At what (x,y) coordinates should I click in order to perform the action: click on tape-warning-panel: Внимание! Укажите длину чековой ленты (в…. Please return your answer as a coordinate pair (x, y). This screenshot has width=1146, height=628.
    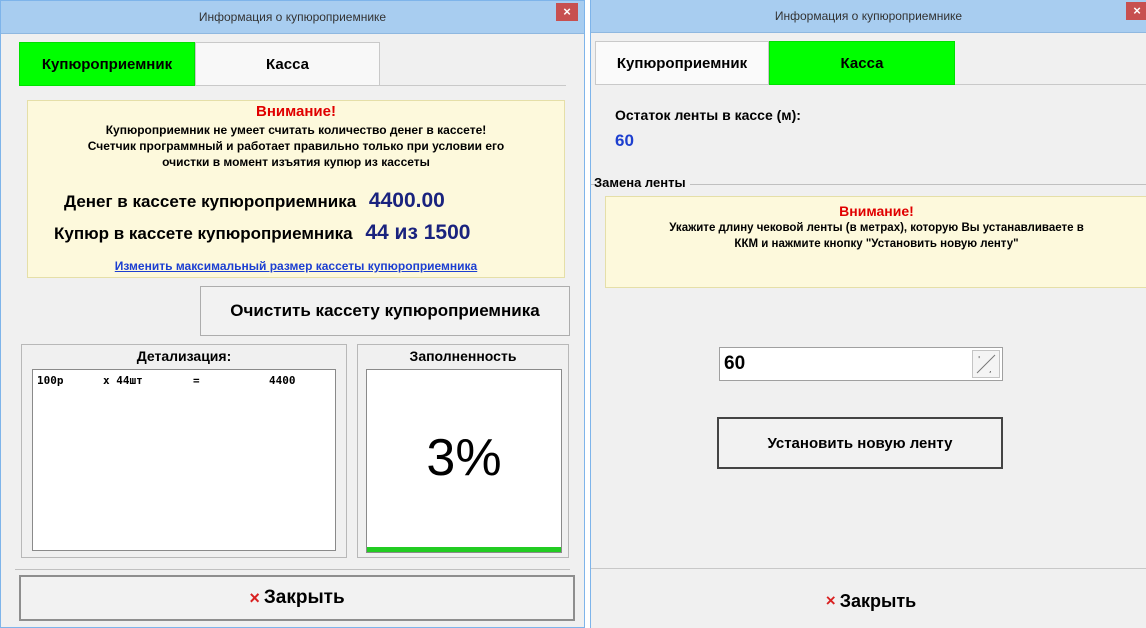
    Looking at the image, I should click on (875, 242).